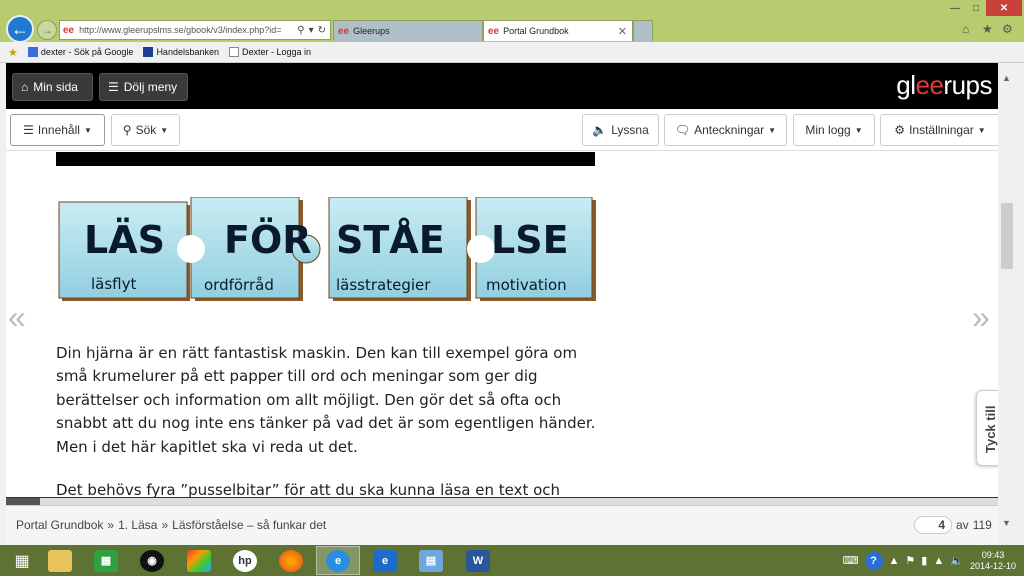 This screenshot has width=1024, height=576. I want to click on show-hidden-icons-chevron-icon: ▲, so click(894, 561).